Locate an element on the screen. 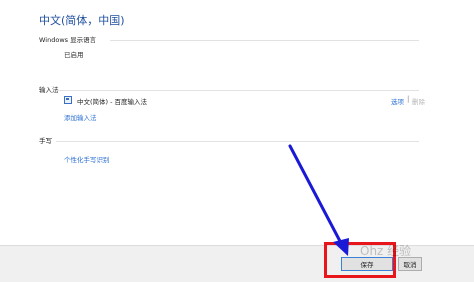  ime-options-link: 选项 is located at coordinates (397, 101).